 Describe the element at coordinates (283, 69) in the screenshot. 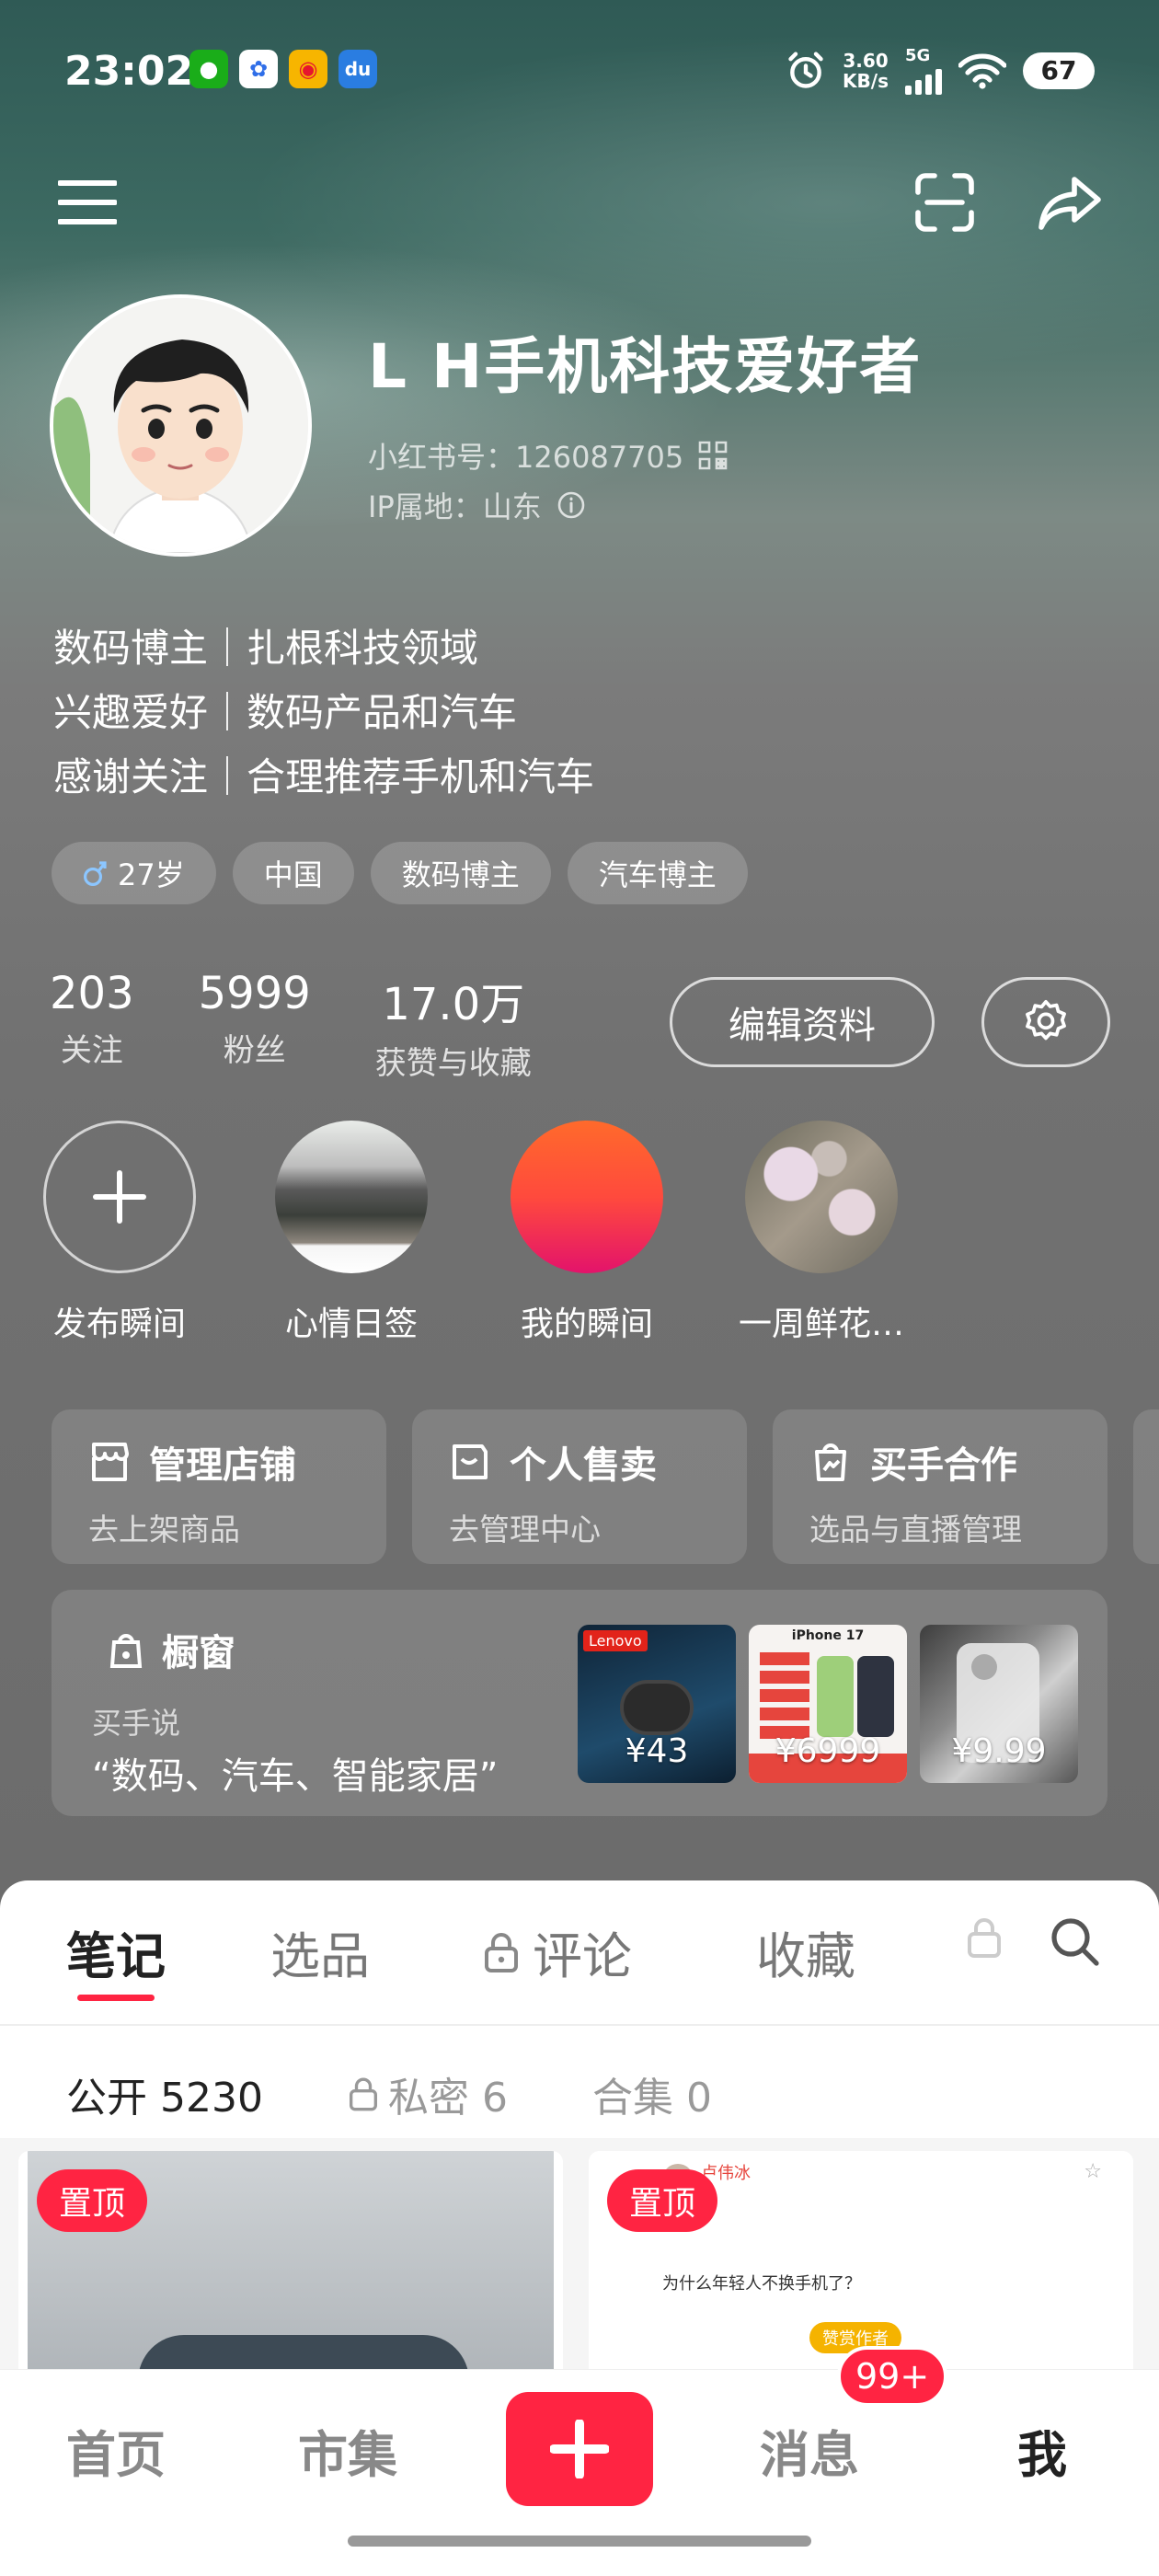

I see `notification-icons: ● ✿ ◉ du` at that location.